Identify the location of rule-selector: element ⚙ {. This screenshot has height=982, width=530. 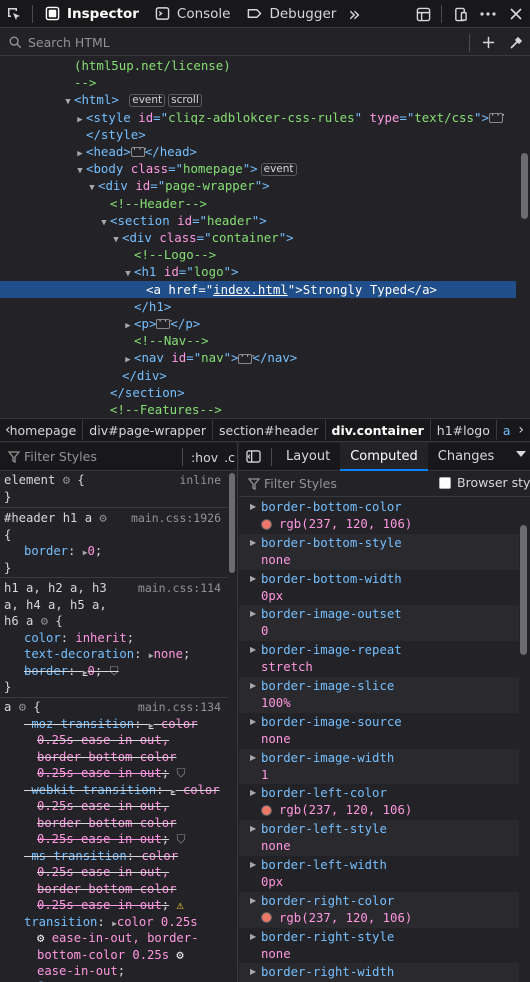
(44, 480).